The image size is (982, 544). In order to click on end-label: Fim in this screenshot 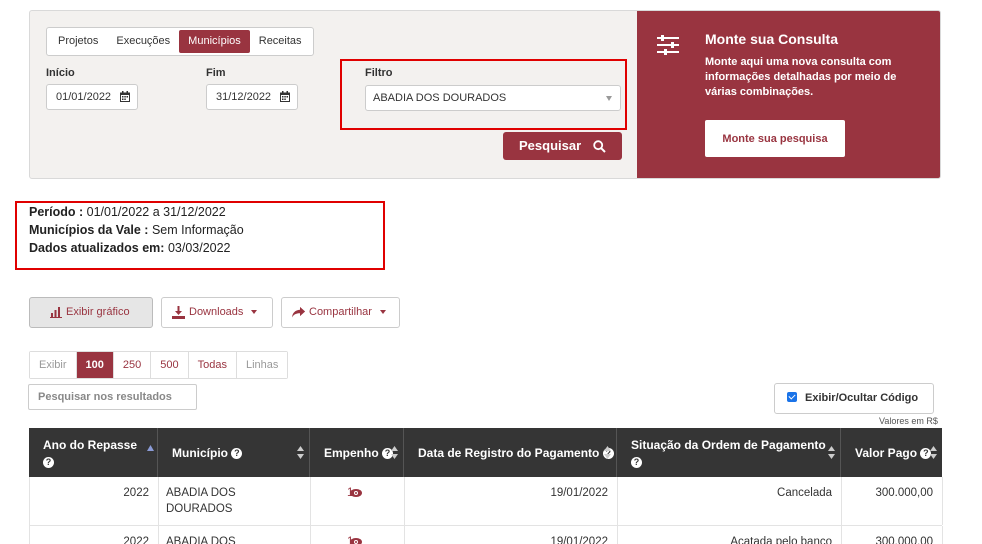, I will do `click(216, 73)`.